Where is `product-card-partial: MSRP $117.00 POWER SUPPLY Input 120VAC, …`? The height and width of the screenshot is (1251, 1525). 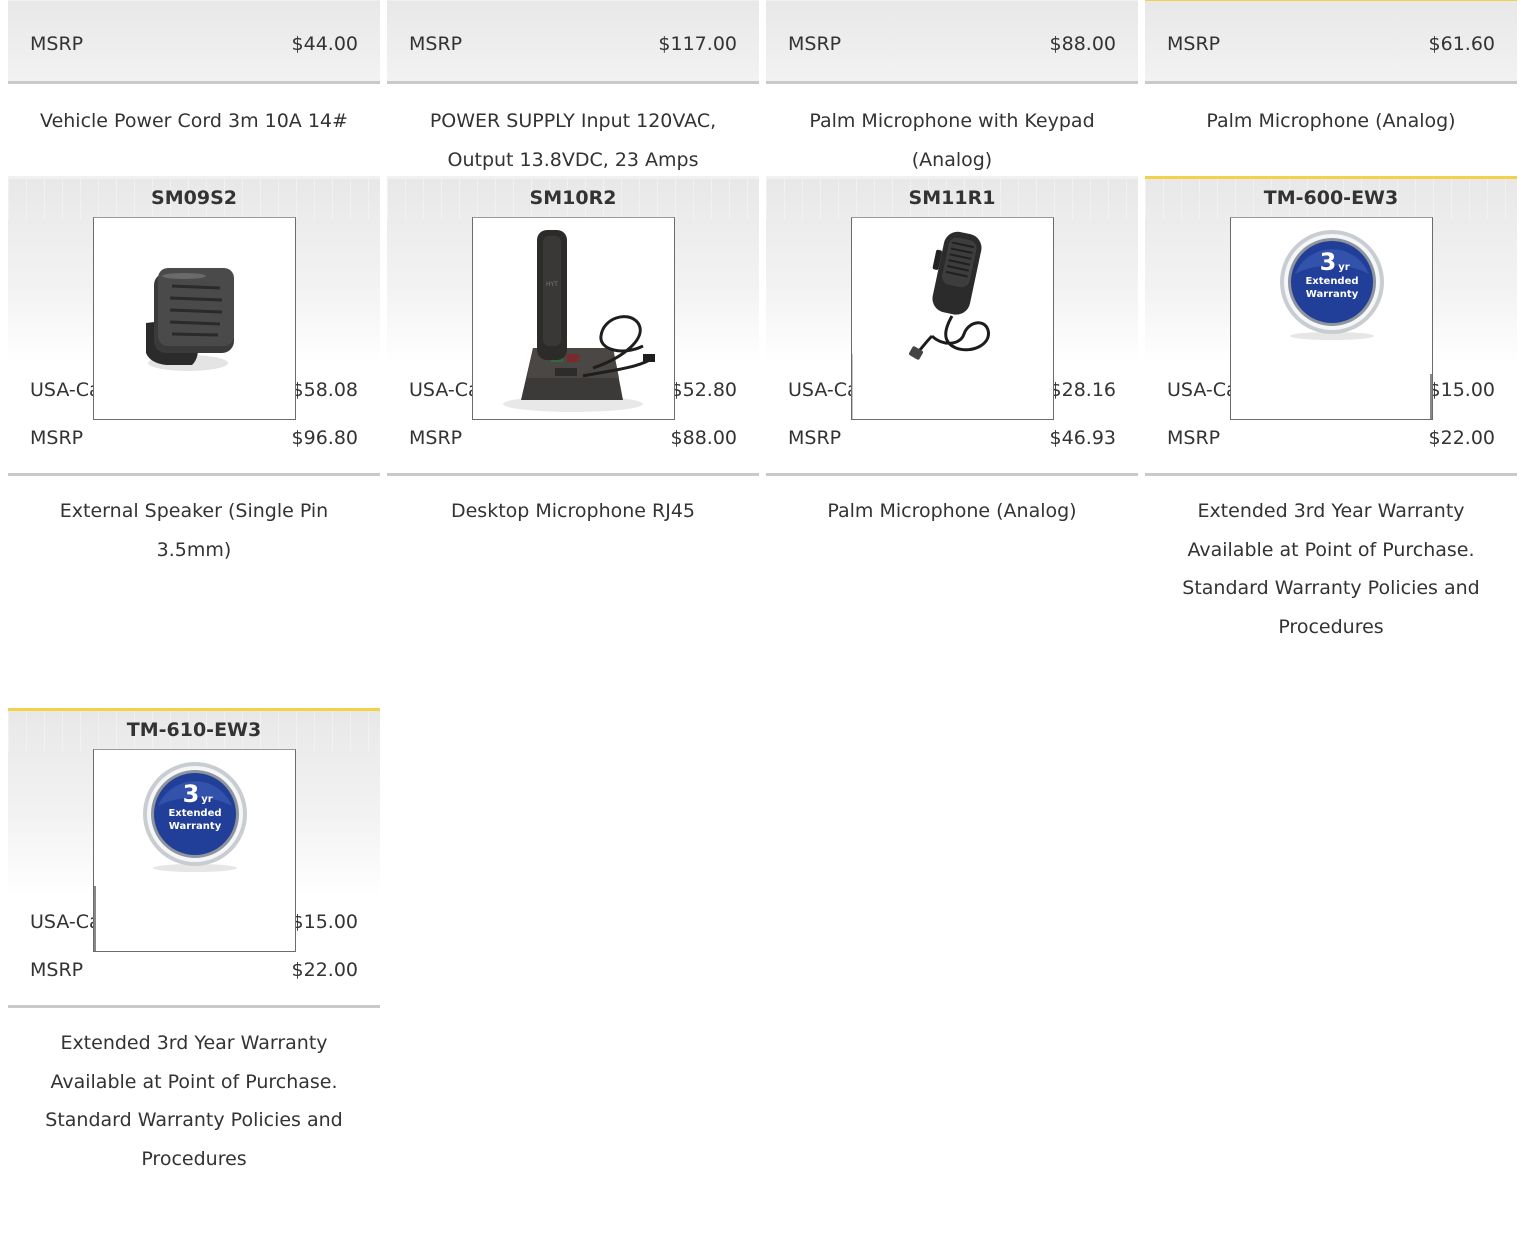
product-card-partial: MSRP $117.00 POWER SUPPLY Input 120VAC, … is located at coordinates (573, 89).